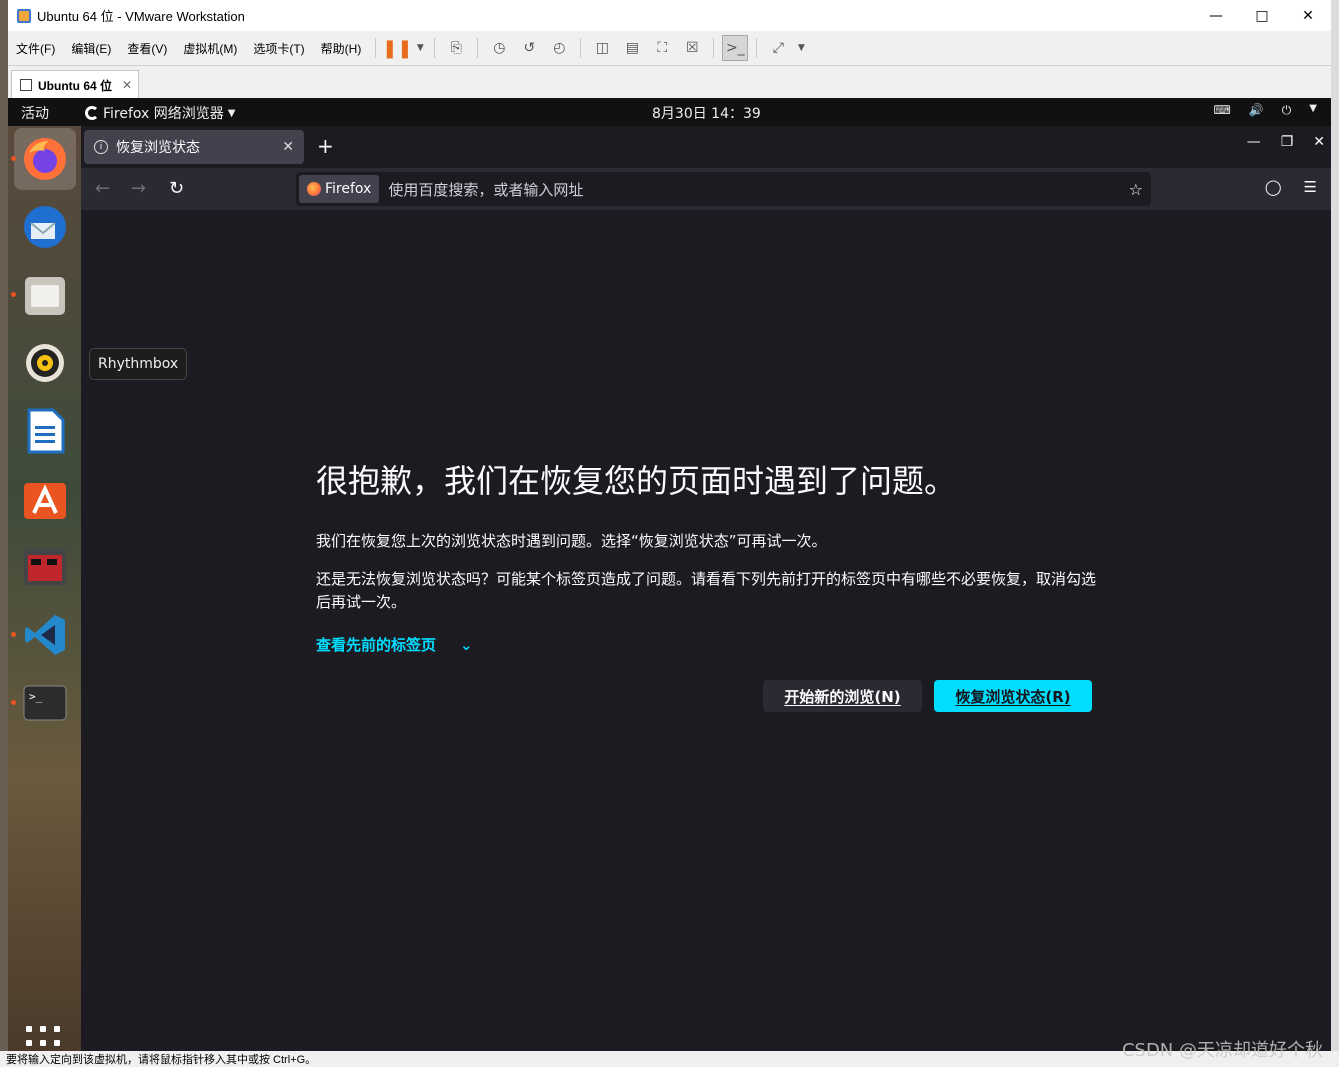 This screenshot has width=1339, height=1067. Describe the element at coordinates (669, 15) in the screenshot. I see `vmware-titlebar: Ubuntu 64 位 - VMware Workstation — □ ✕` at that location.